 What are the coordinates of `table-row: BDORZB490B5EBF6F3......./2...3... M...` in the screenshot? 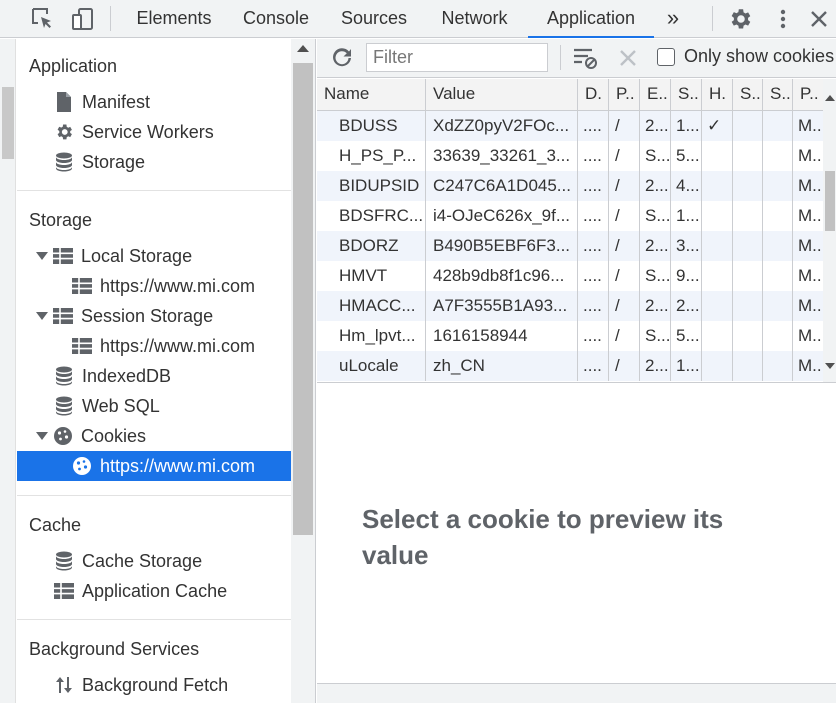 It's located at (570, 246).